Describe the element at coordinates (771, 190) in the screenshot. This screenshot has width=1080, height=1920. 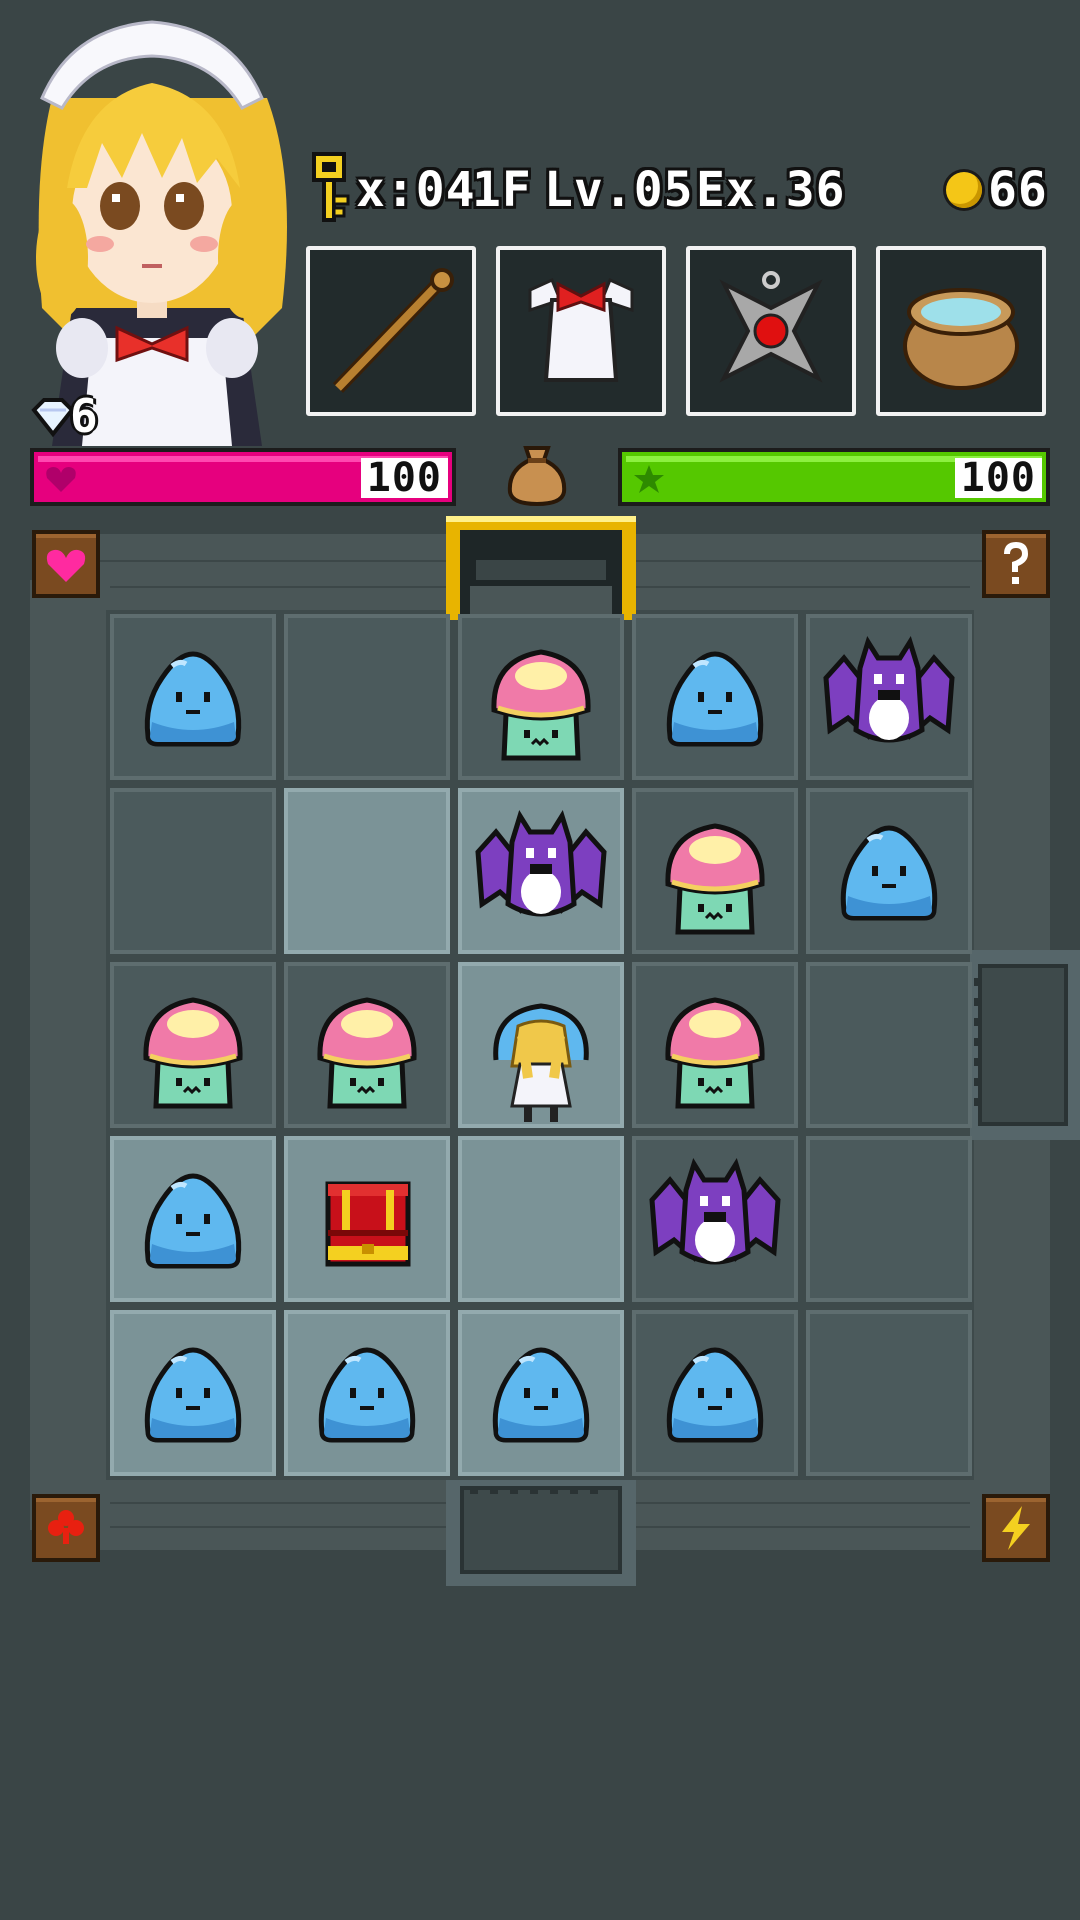
I see `experience-indicator: Ex.36` at that location.